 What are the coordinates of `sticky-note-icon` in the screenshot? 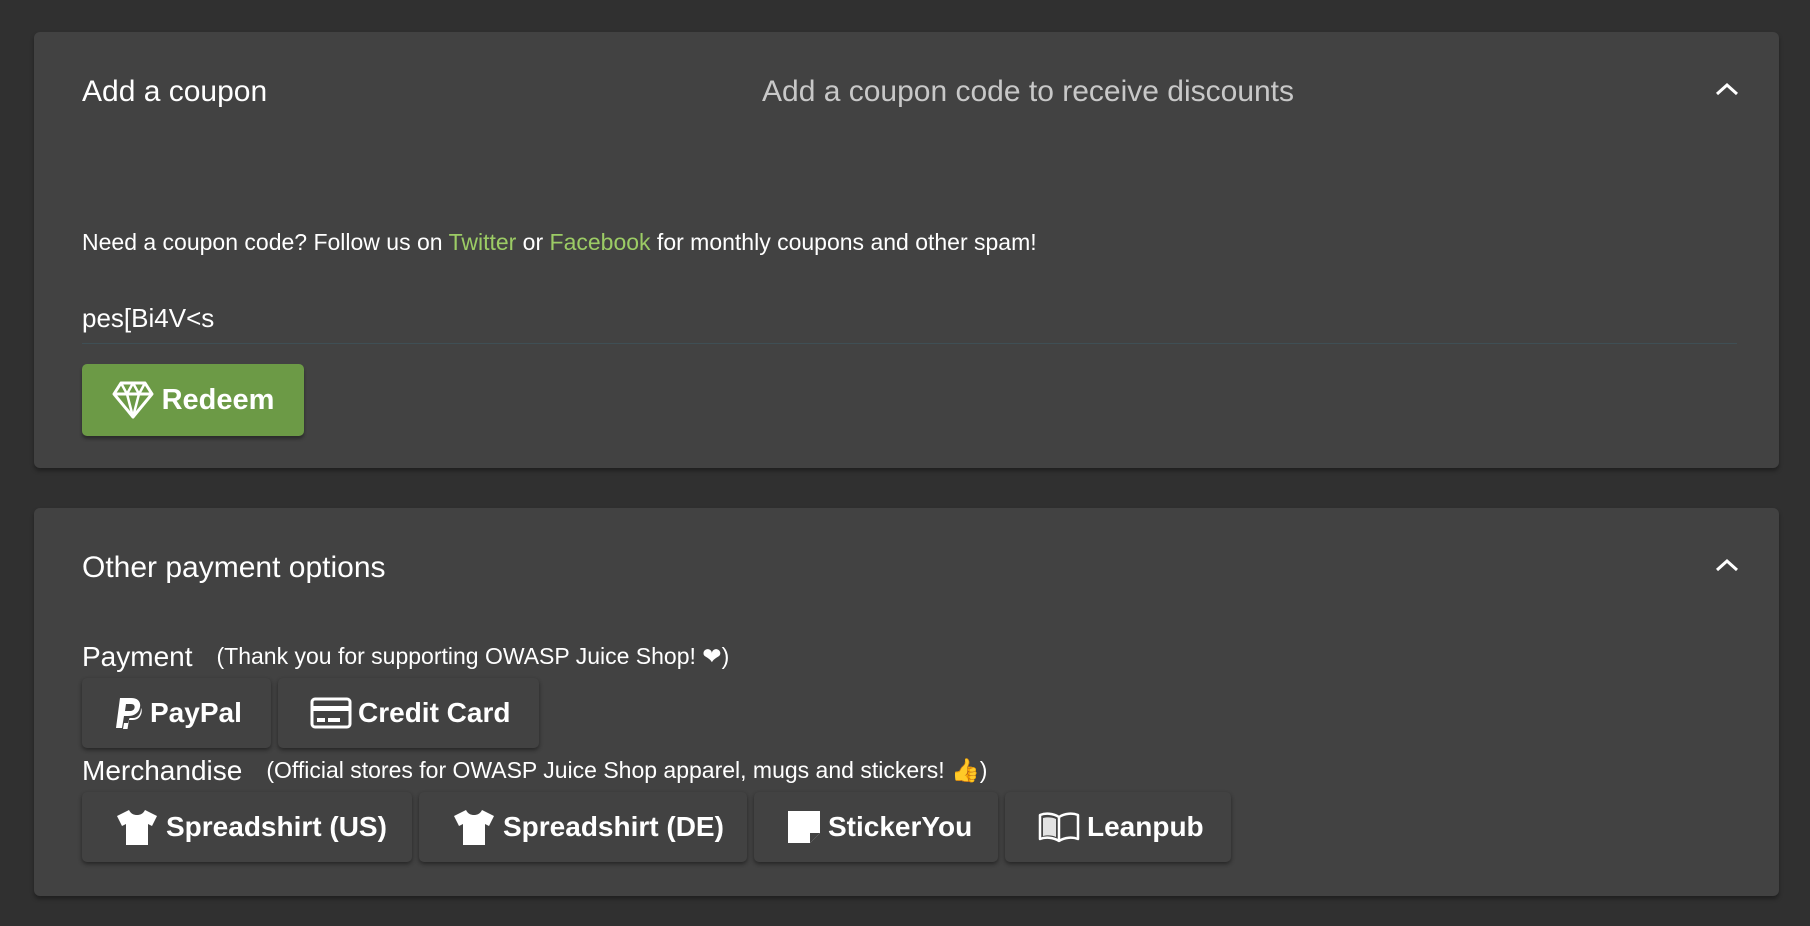 It's located at (804, 827).